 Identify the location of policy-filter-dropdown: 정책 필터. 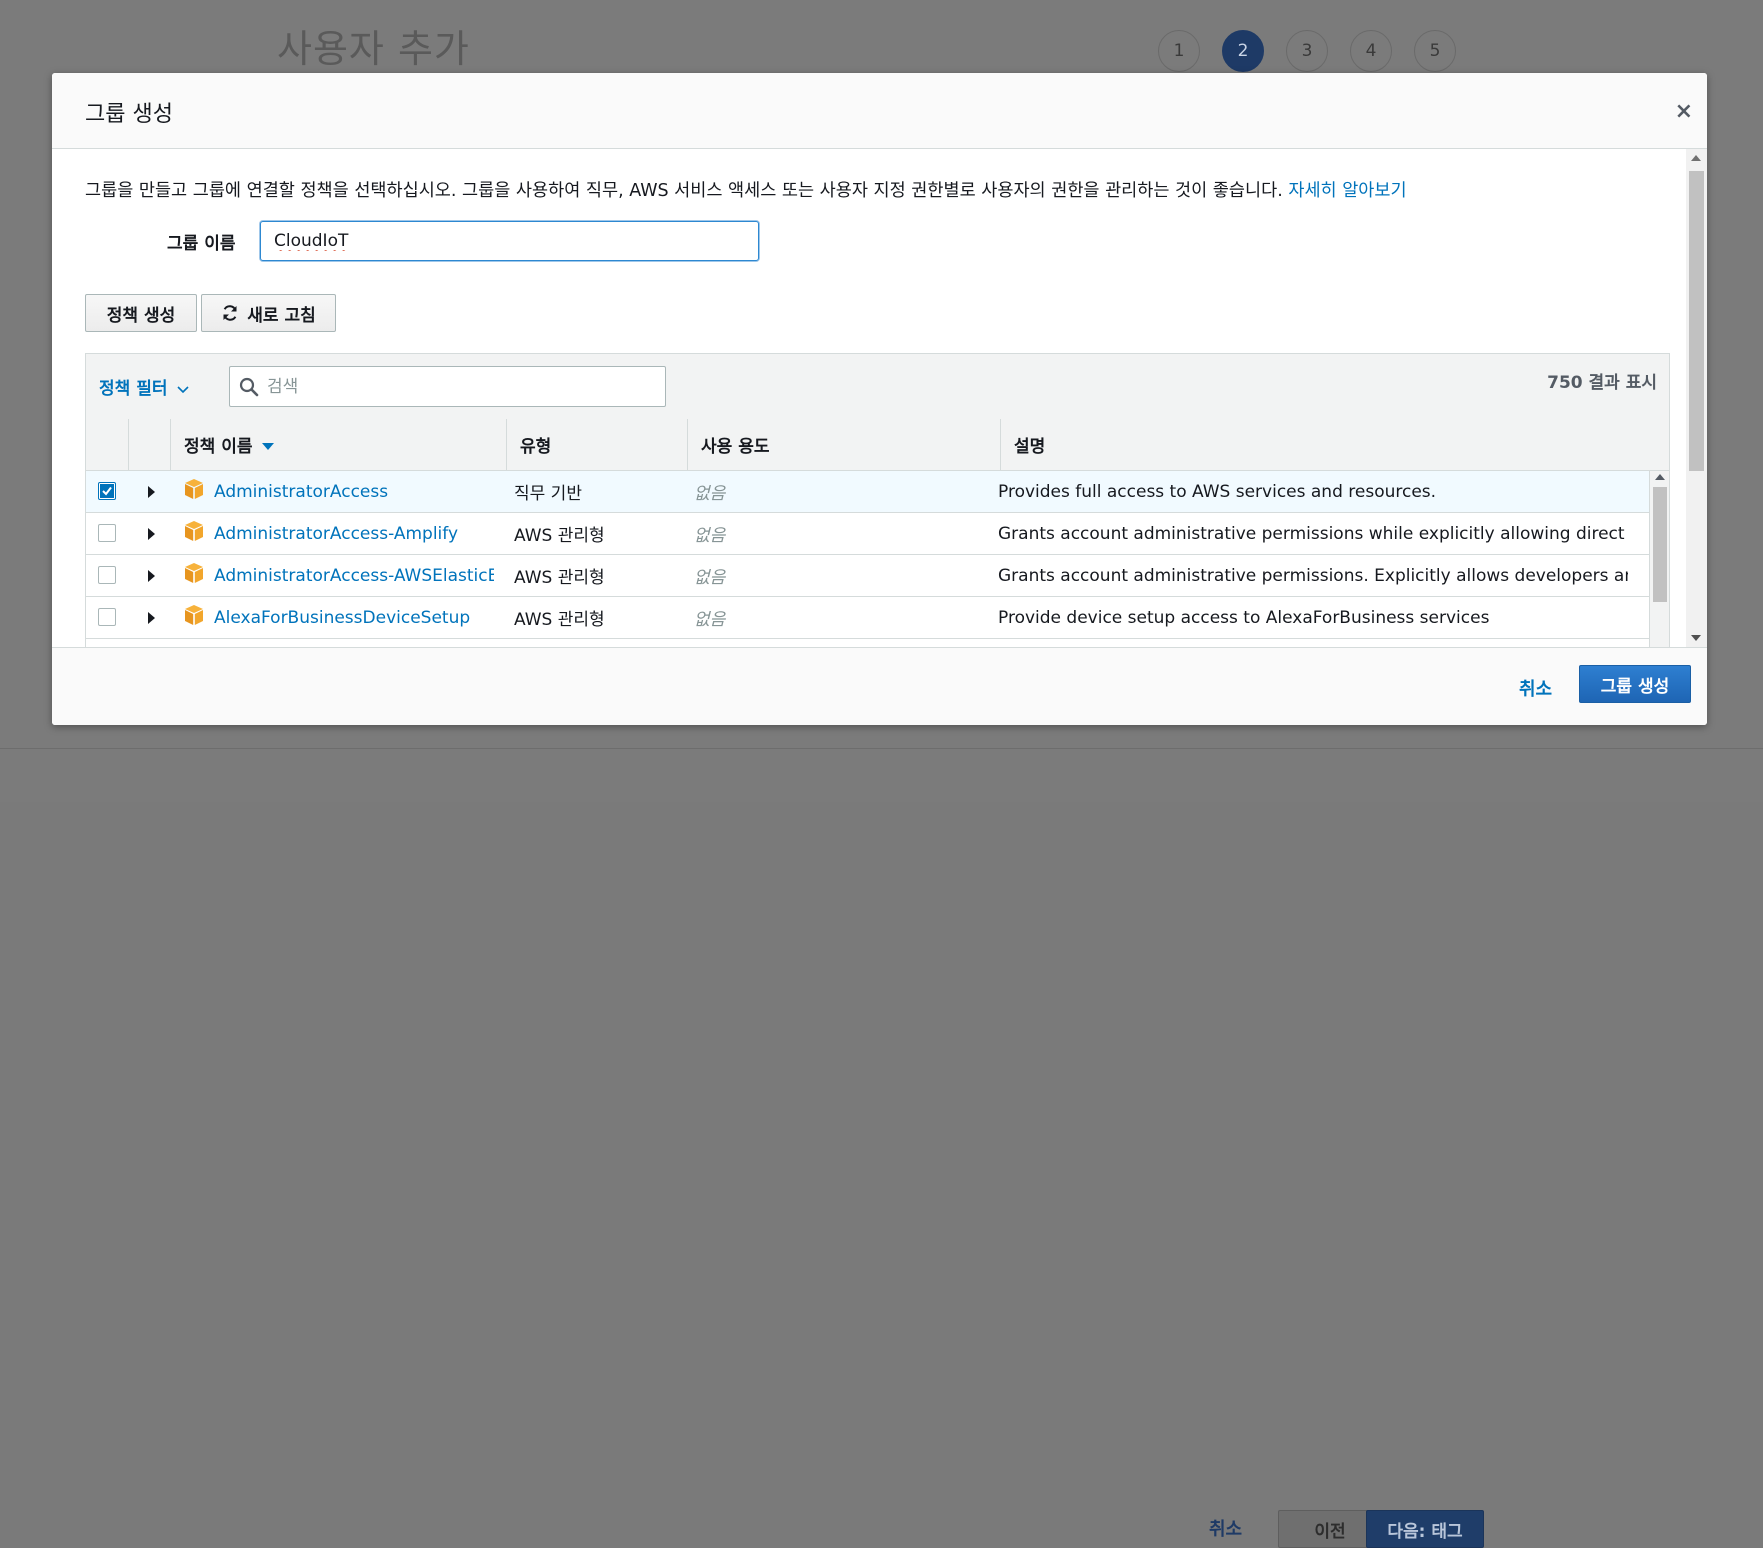
(144, 386).